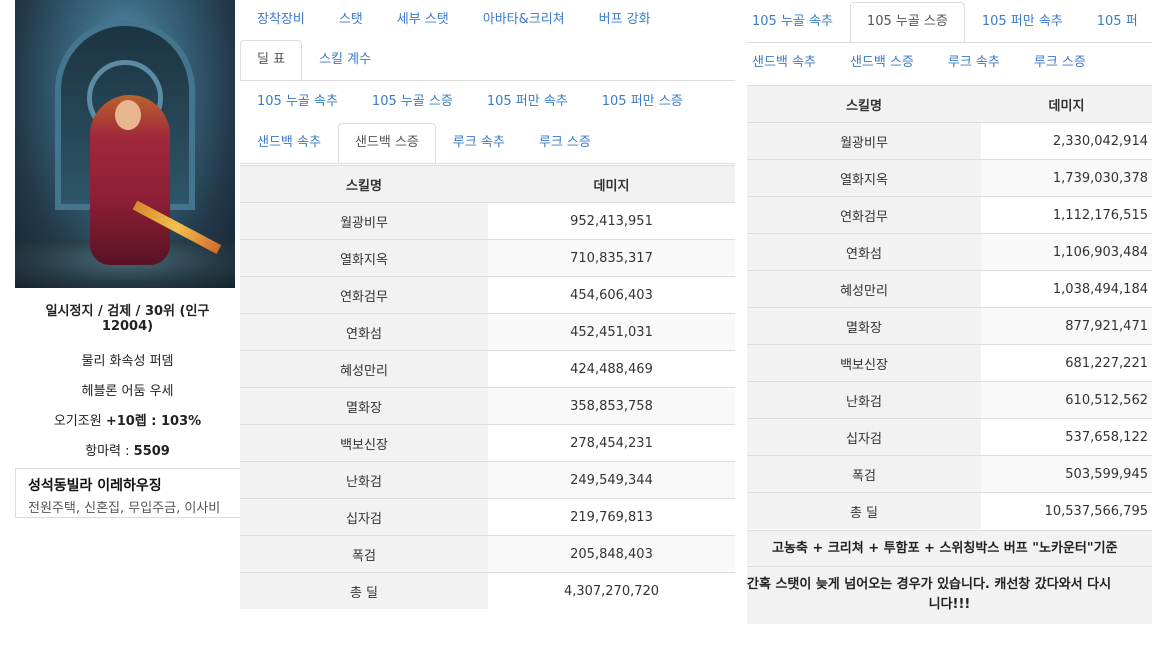 Image resolution: width=1152 pixels, height=648 pixels. I want to click on table-row: 연화섬 452,451,031, so click(487, 332).